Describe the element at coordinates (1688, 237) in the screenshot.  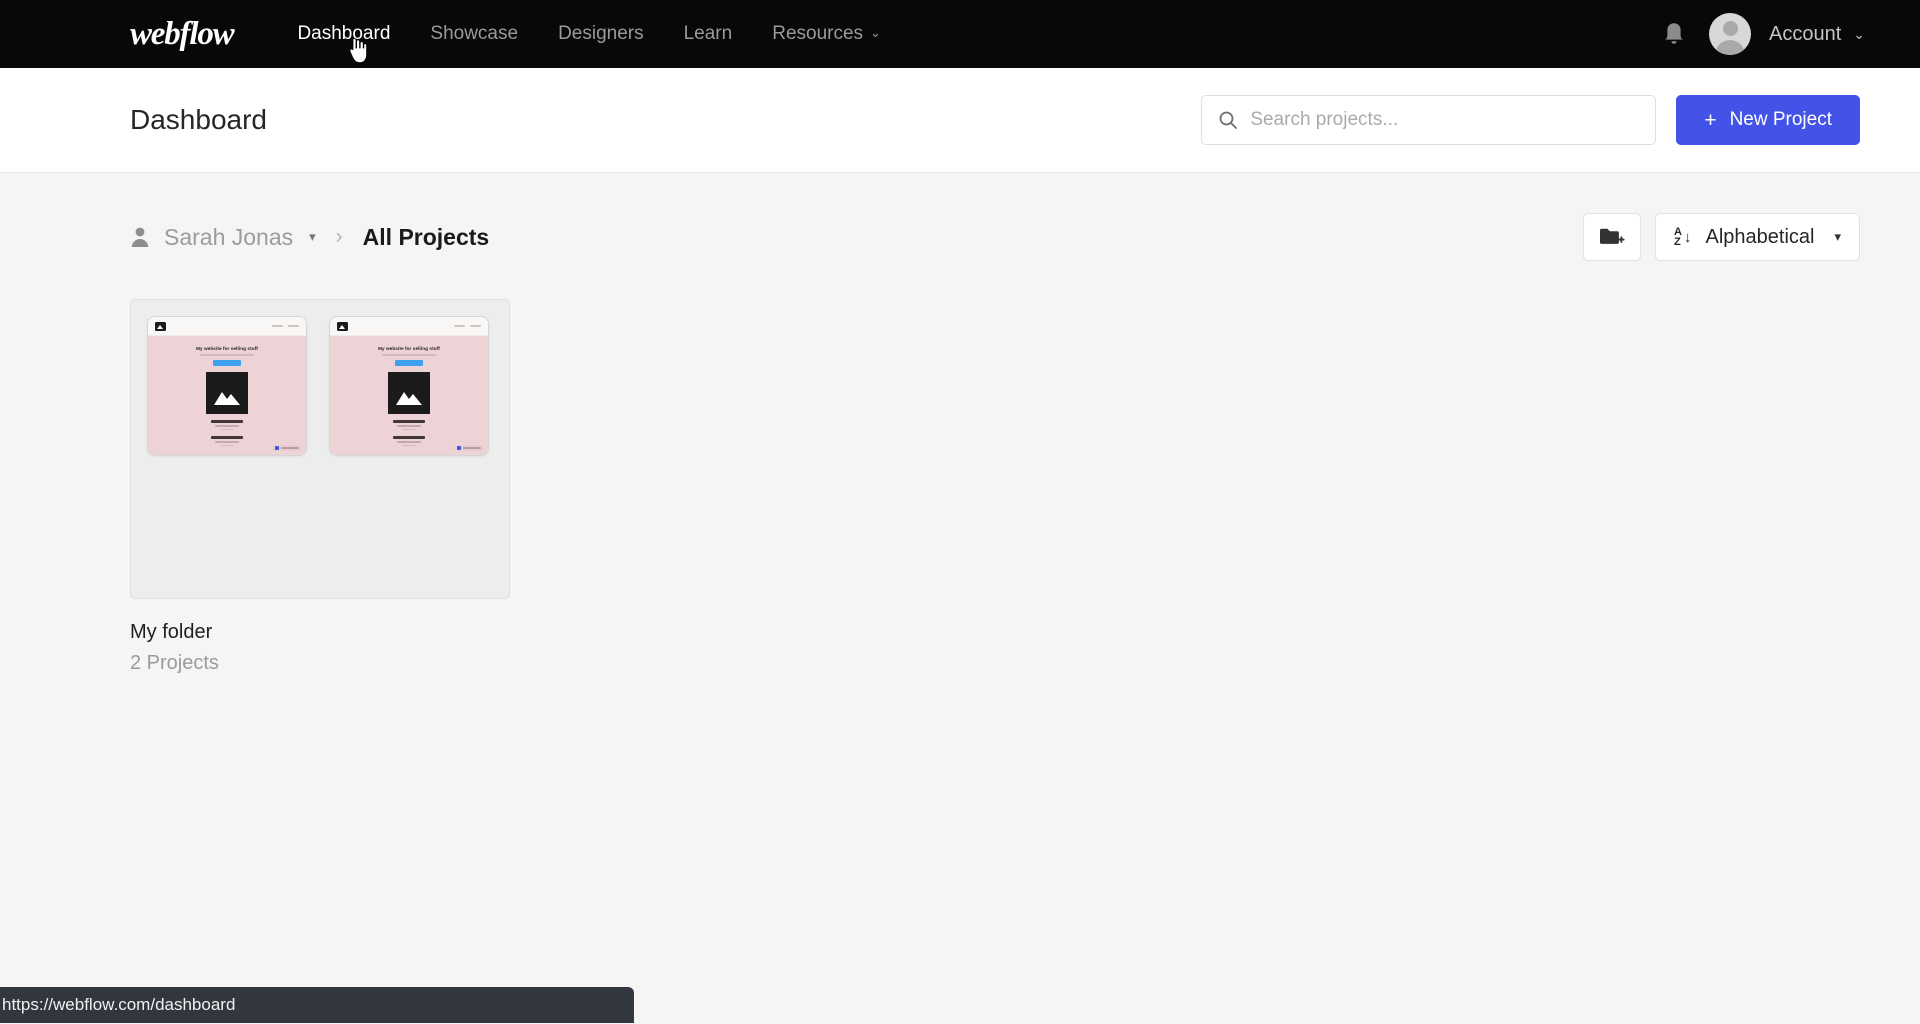
I see `sort-direction-arrow: ↓` at that location.